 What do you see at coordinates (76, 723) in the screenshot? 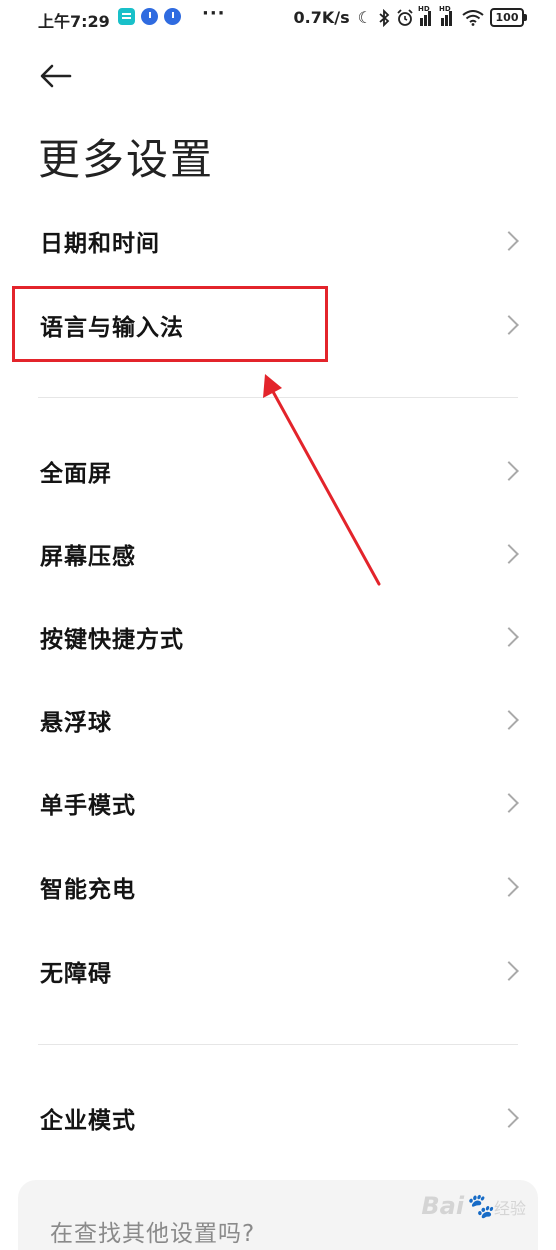
I see `settings-item-label: 悬浮球` at bounding box center [76, 723].